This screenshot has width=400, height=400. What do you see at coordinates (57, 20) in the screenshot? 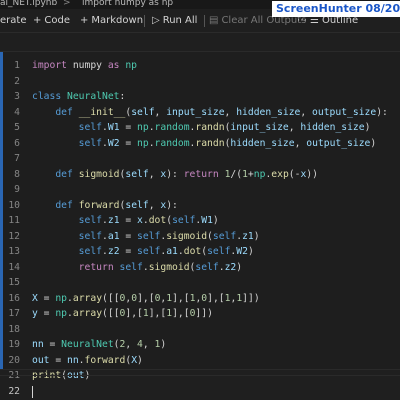
I see `code-label: Code` at bounding box center [57, 20].